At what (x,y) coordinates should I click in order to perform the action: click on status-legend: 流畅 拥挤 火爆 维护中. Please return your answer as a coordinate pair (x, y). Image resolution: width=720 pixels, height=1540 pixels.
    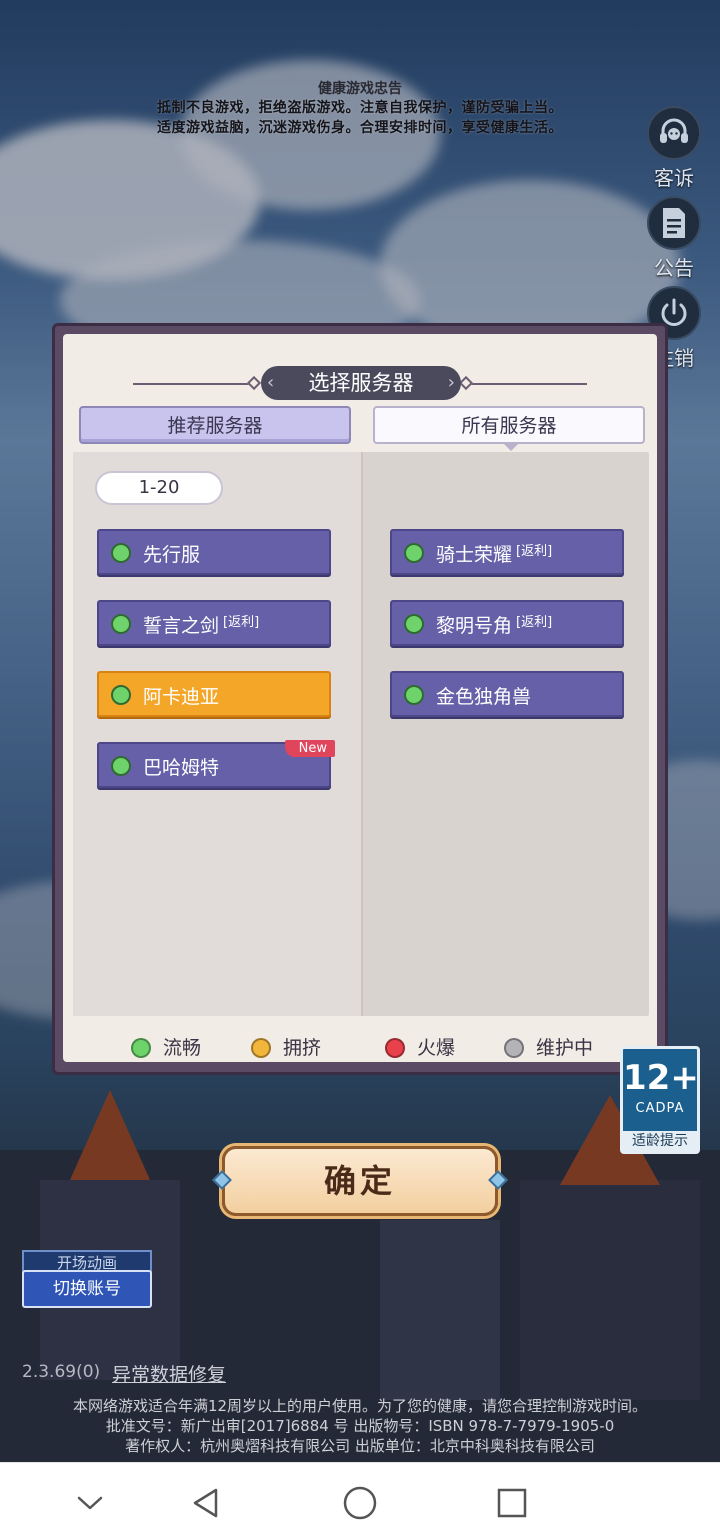
    Looking at the image, I should click on (360, 1049).